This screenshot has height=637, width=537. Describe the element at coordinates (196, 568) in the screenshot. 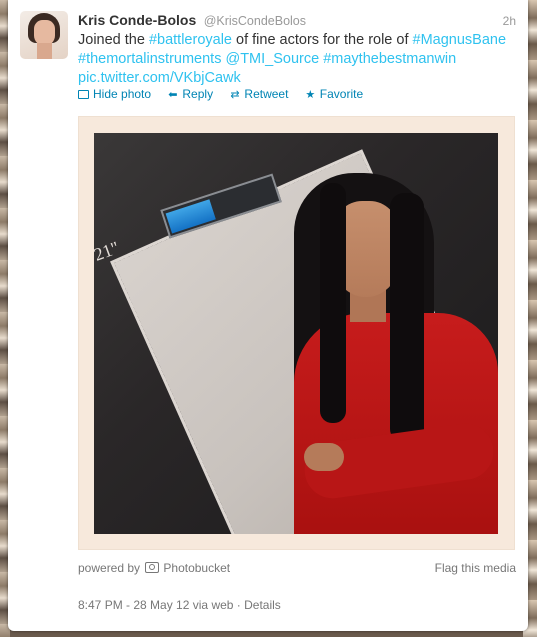

I see `photobucket-link: Photobucket` at that location.